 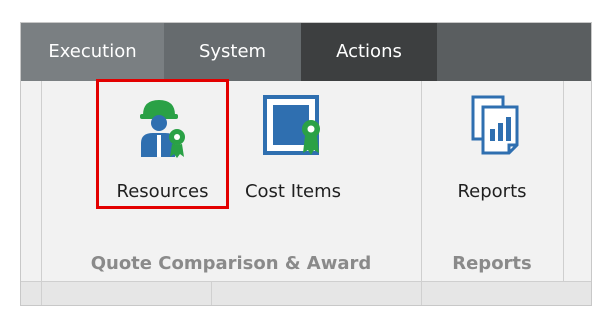 I want to click on tab-system: System, so click(x=232, y=52).